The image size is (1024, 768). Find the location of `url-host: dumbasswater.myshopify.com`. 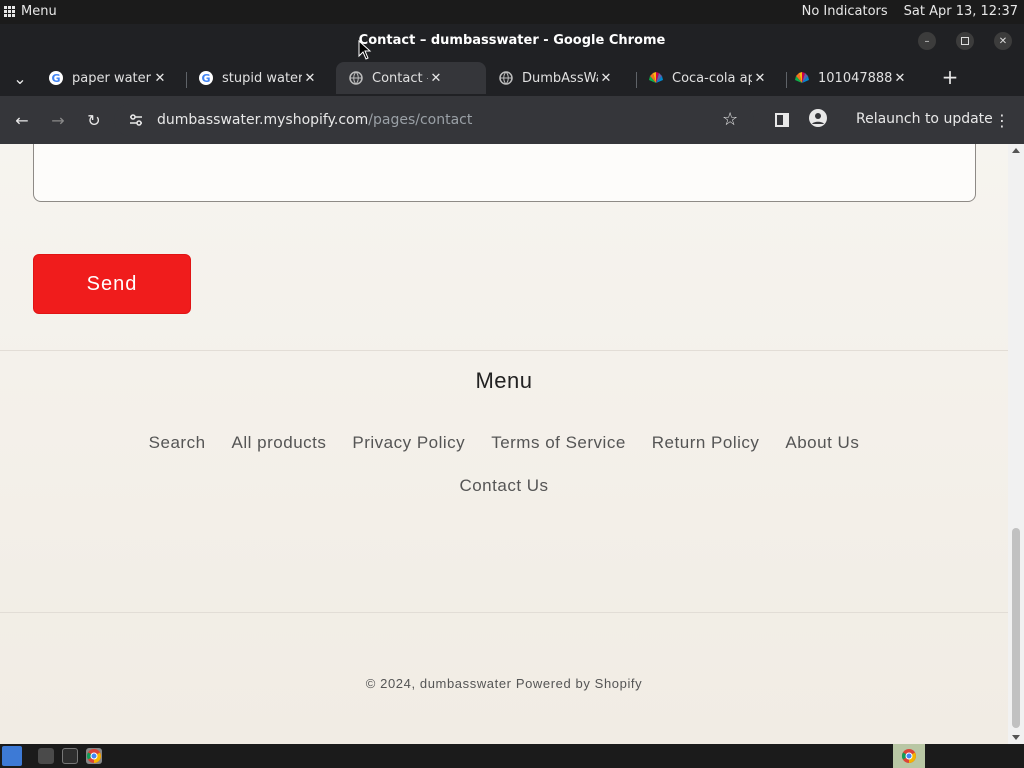

url-host: dumbasswater.myshopify.com is located at coordinates (263, 120).